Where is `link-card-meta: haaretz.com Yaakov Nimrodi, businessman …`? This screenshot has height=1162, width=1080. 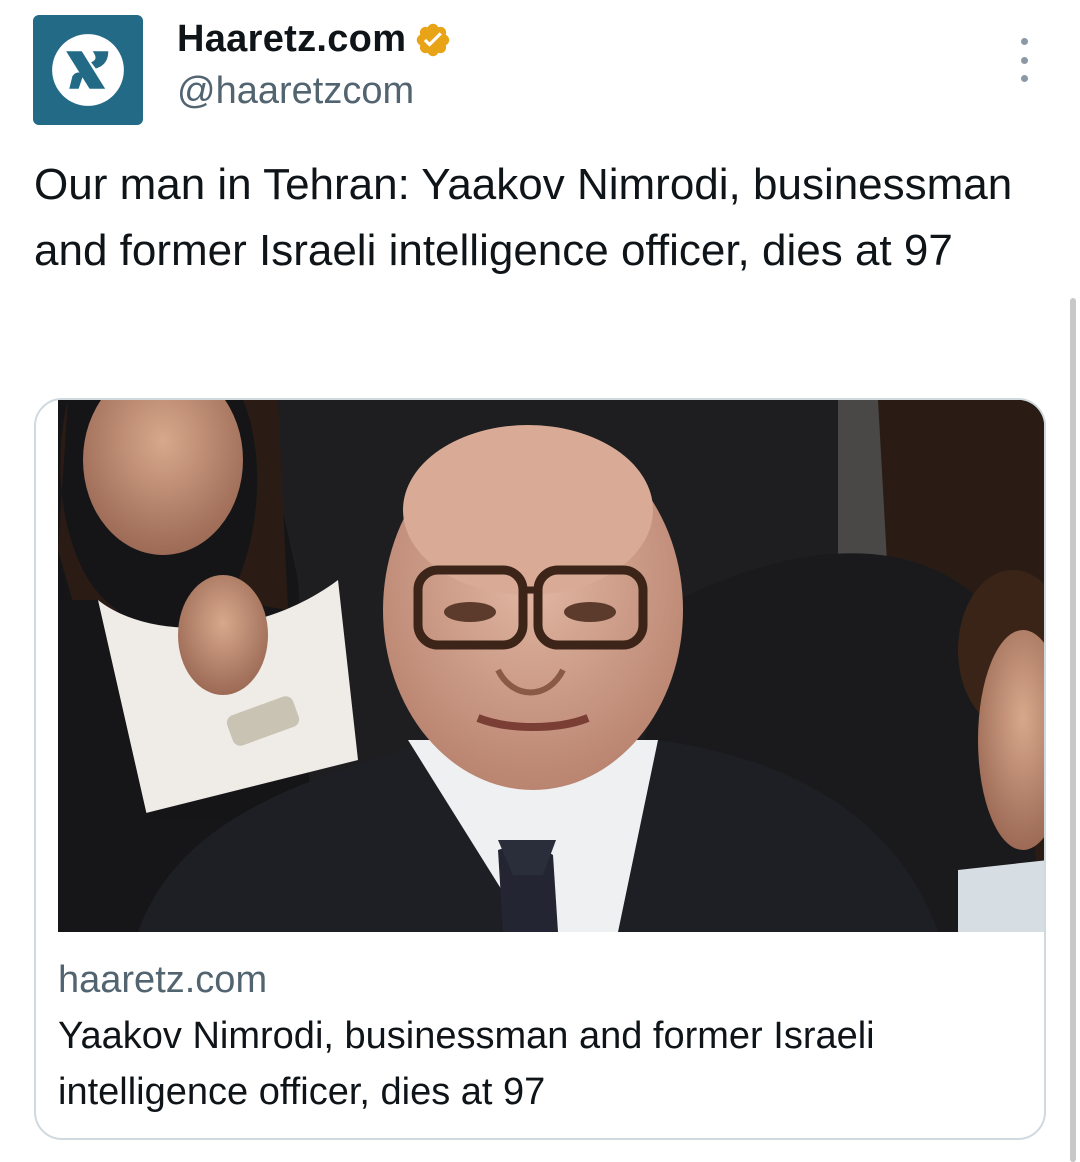 link-card-meta: haaretz.com Yaakov Nimrodi, businessman … is located at coordinates (538, 1036).